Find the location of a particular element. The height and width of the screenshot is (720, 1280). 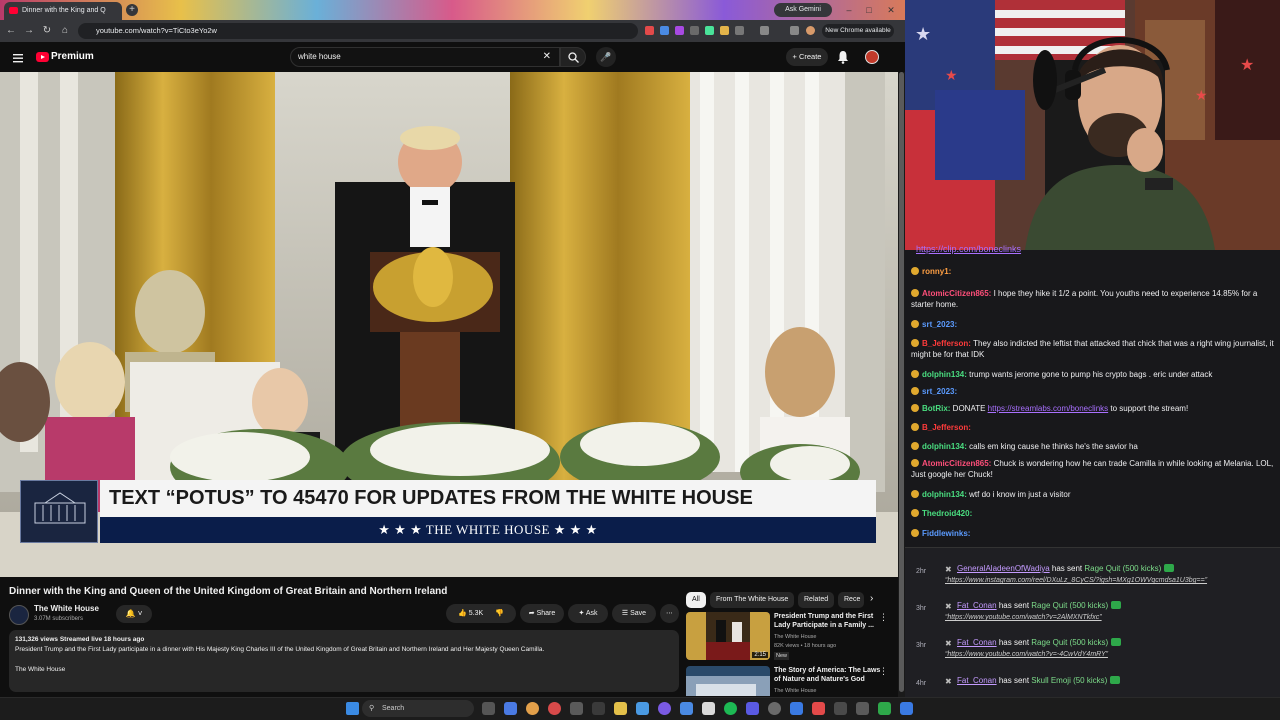

reload-icon: ↻ is located at coordinates (47, 31).